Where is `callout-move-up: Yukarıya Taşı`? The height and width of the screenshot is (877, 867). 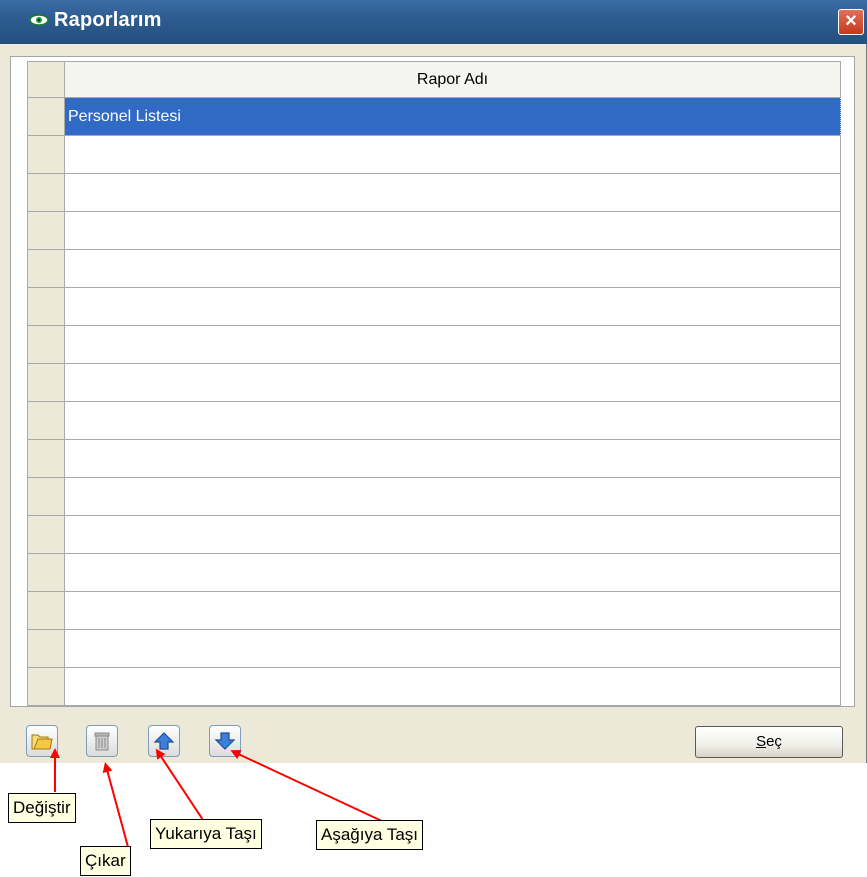 callout-move-up: Yukarıya Taşı is located at coordinates (206, 834).